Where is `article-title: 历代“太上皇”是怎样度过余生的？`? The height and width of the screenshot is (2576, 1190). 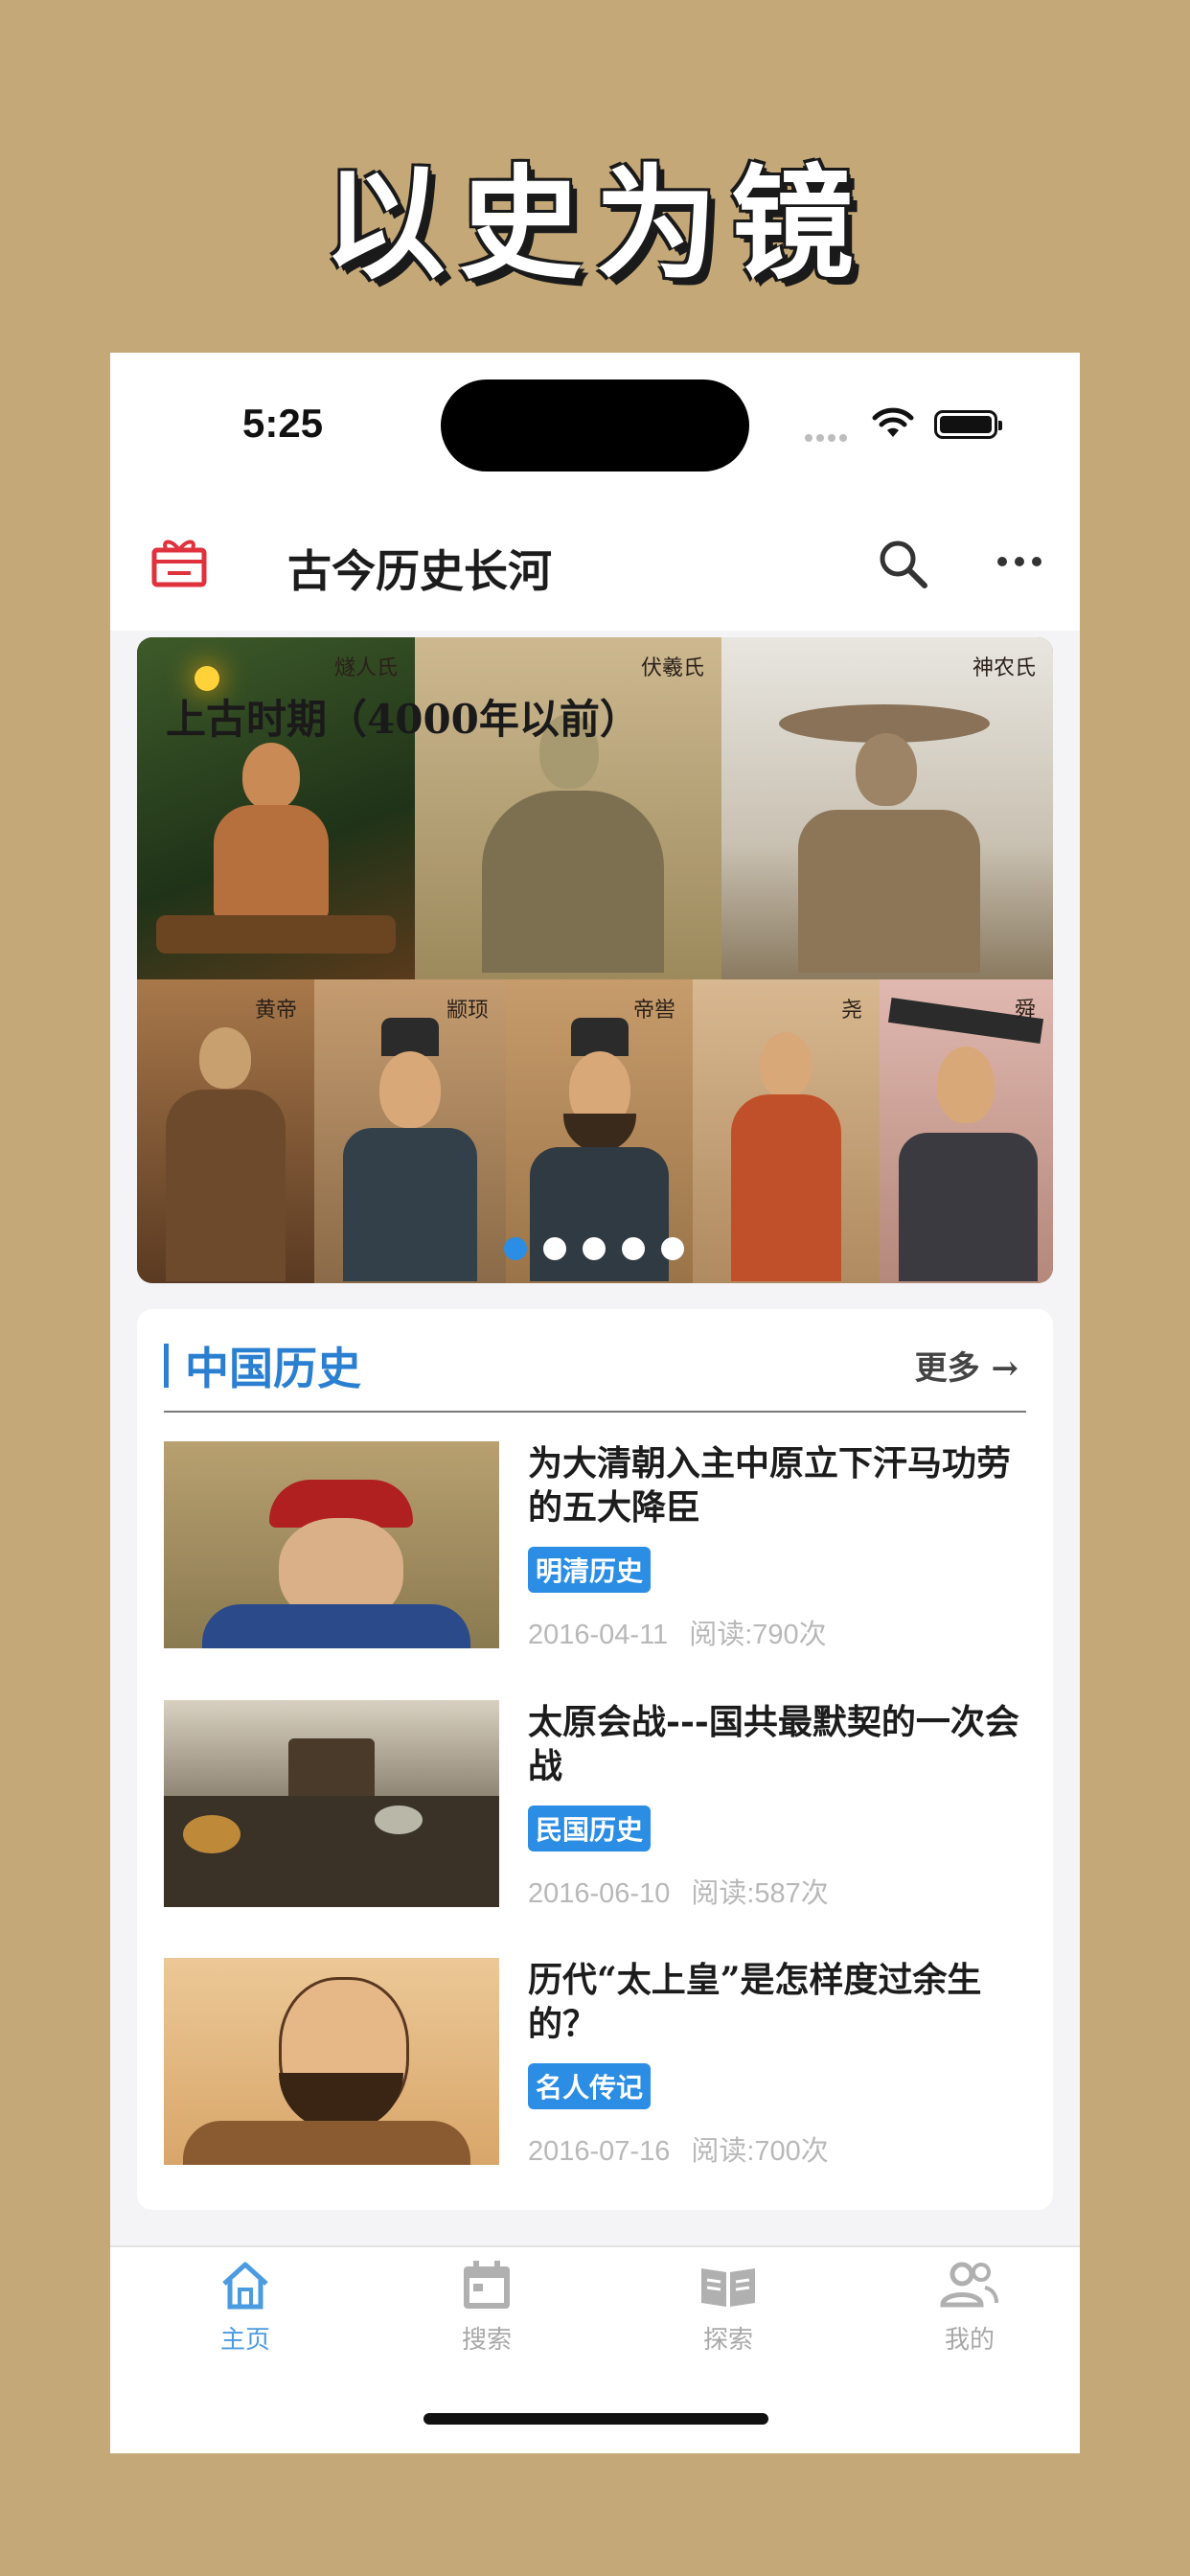
article-title: 历代“太上皇”是怎样度过余生的？ is located at coordinates (755, 2002).